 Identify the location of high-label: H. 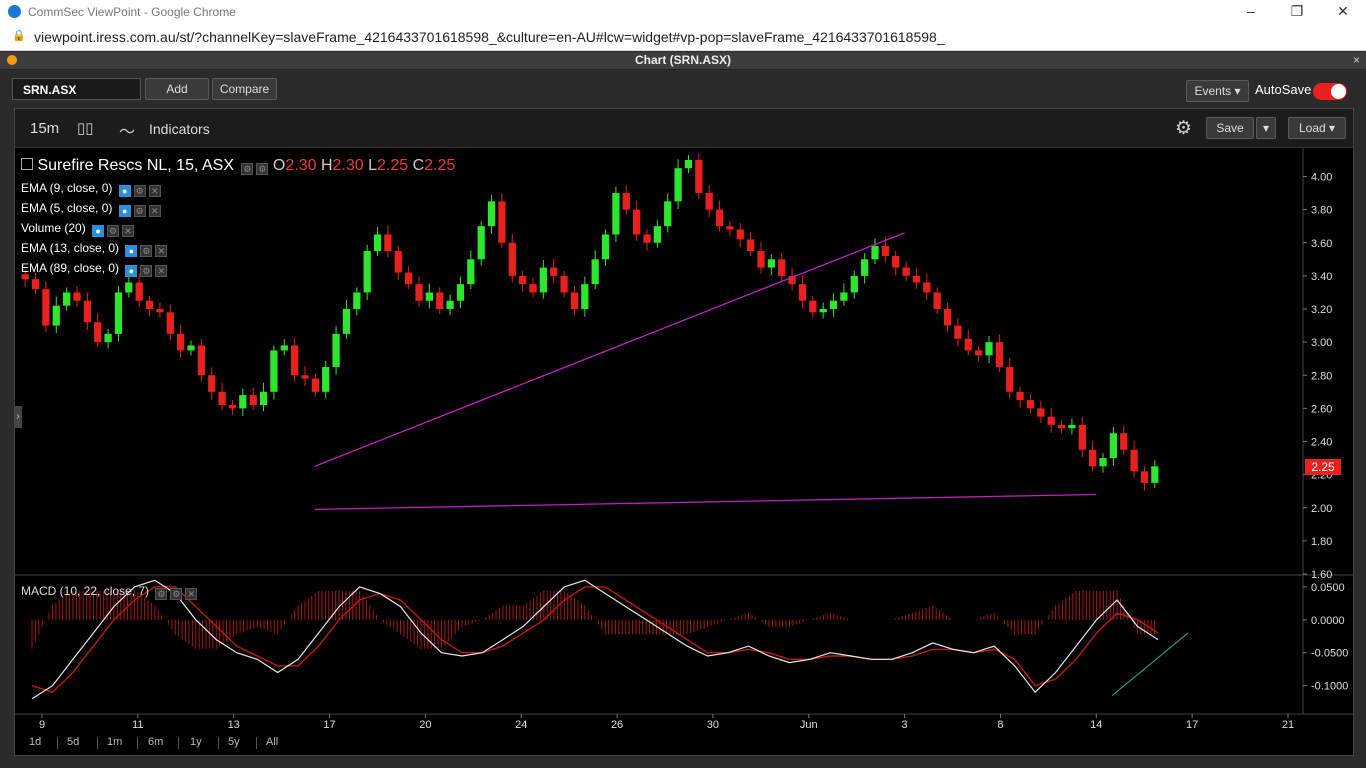
(326, 165).